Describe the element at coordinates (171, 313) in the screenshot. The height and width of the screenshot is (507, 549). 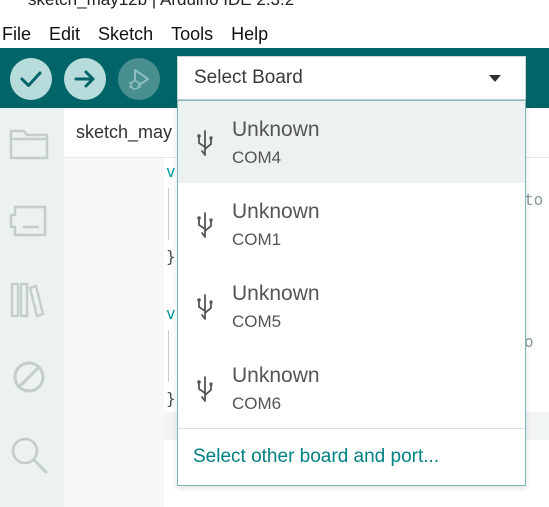
I see `code-line-6: v` at that location.